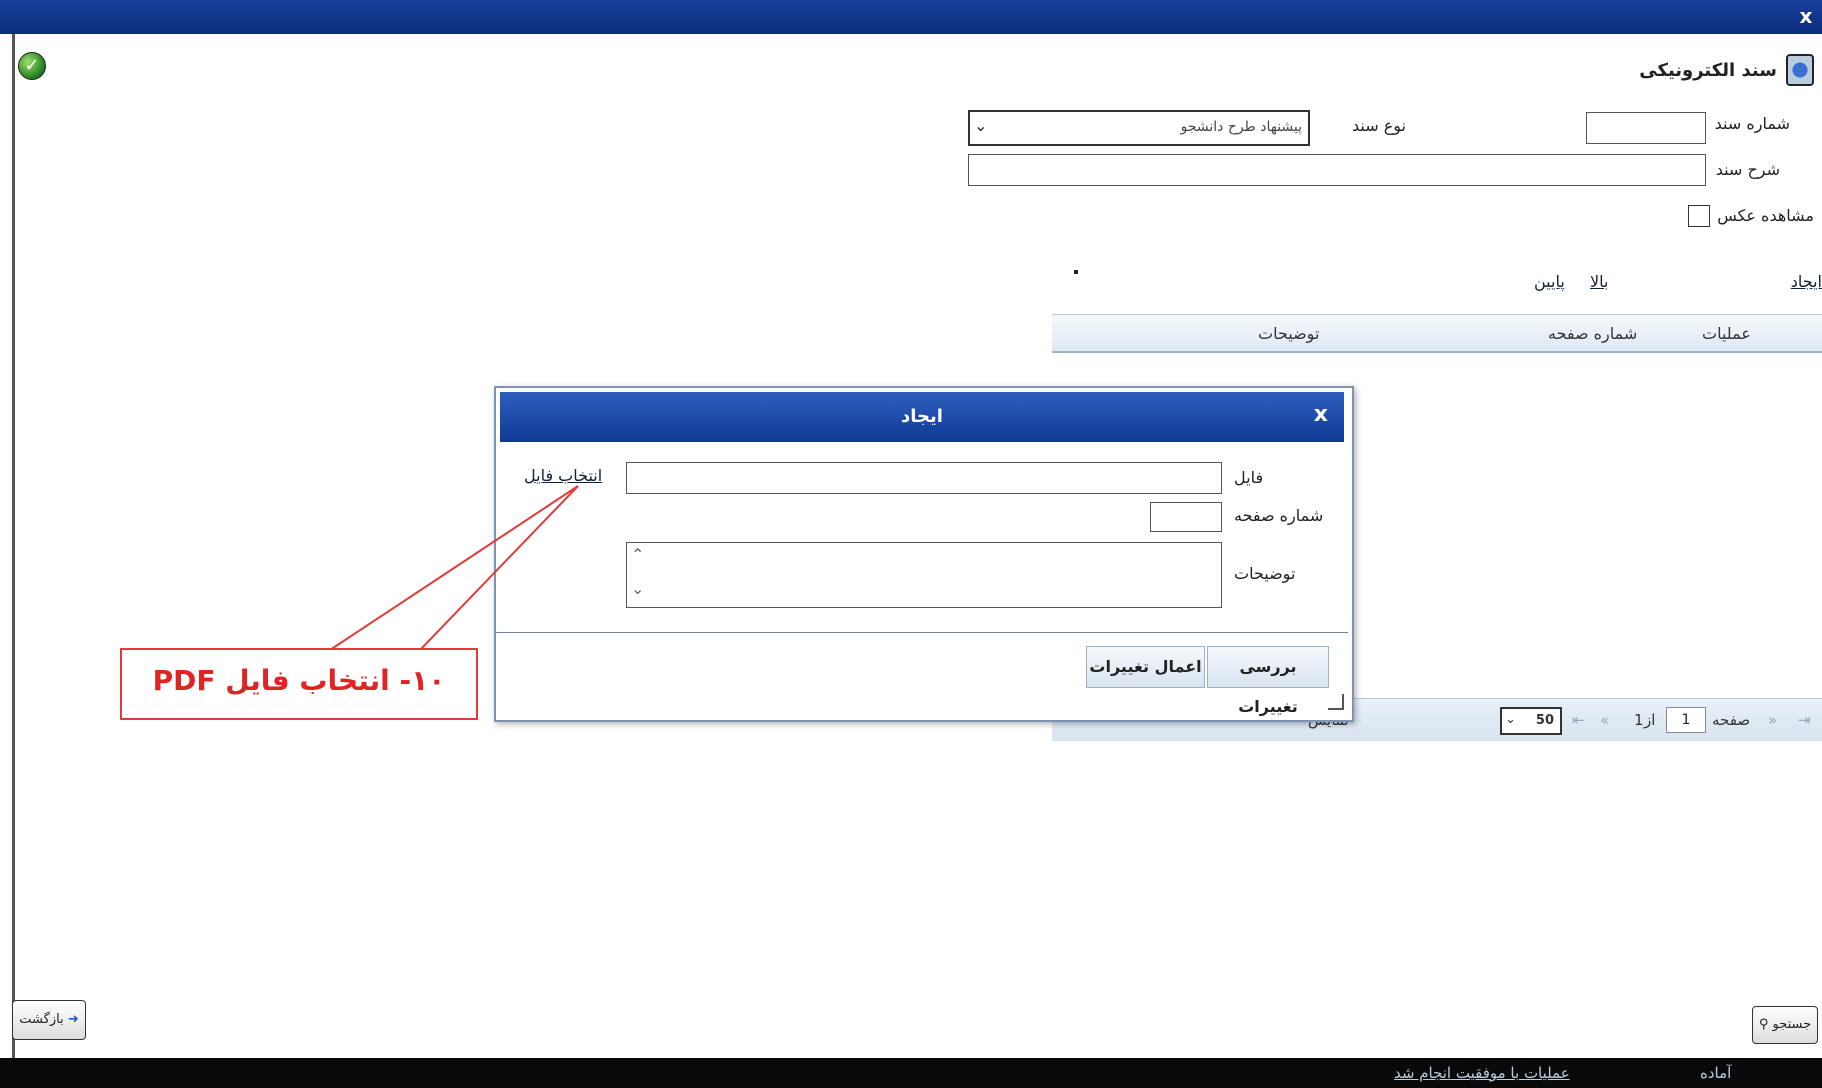 The image size is (1822, 1088). Describe the element at coordinates (911, 1073) in the screenshot. I see `status-bar: عملیات با موفقیت انجام شد آماده` at that location.